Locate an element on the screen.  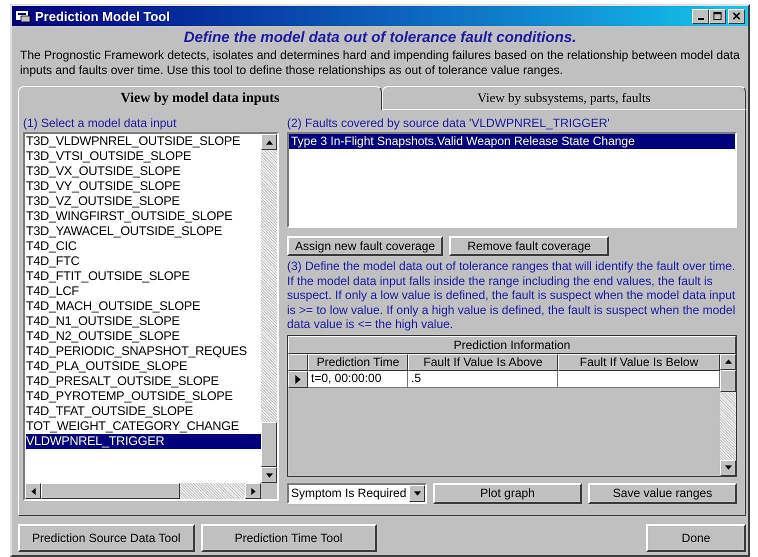
list-item: T4D_N2_OUTSIDE_SLOPE is located at coordinates (143, 336).